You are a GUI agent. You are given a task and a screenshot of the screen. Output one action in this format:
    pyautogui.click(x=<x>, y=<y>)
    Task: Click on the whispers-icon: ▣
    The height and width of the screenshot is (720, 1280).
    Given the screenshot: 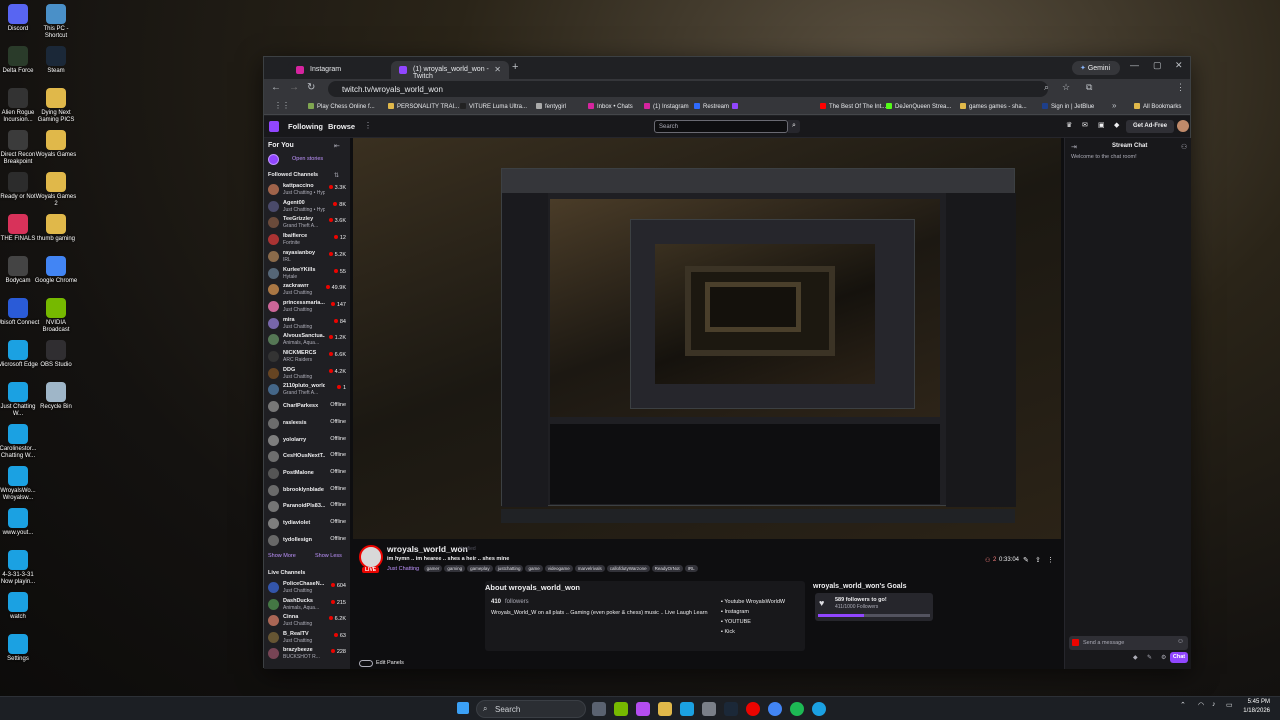 What is the action you would take?
    pyautogui.click(x=1101, y=125)
    